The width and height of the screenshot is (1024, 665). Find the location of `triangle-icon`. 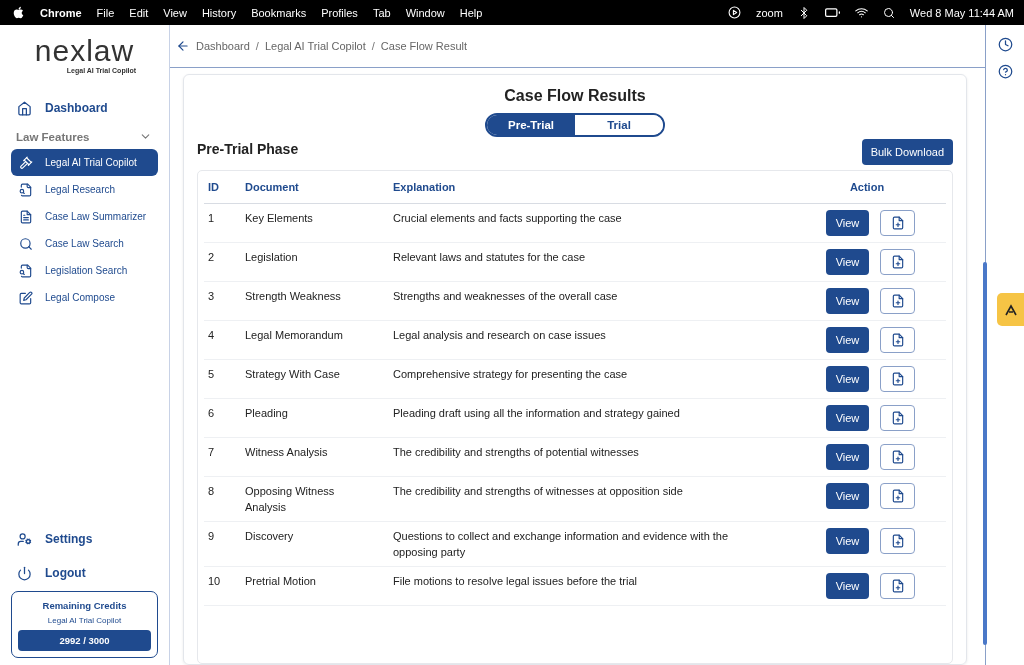

triangle-icon is located at coordinates (1010, 309).